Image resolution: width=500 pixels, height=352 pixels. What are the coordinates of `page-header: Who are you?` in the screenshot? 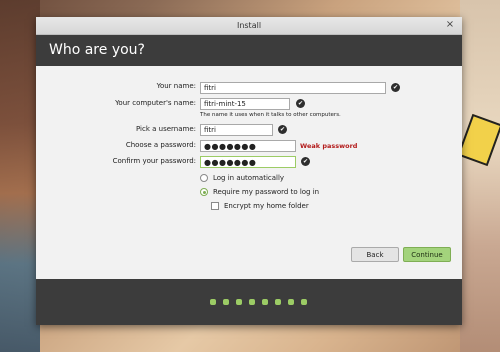 It's located at (249, 50).